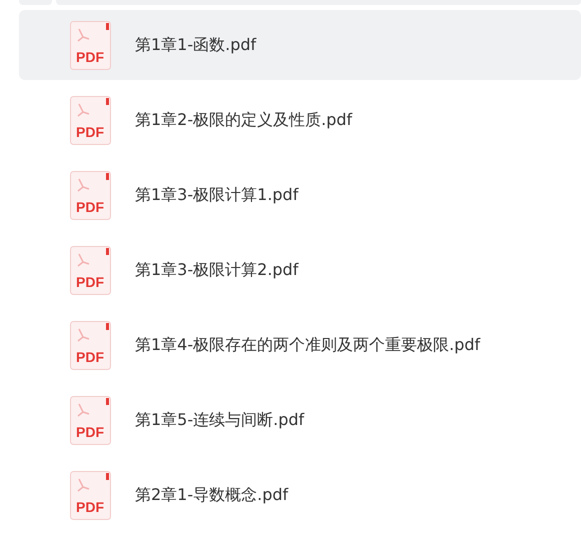 The width and height of the screenshot is (581, 540). I want to click on file-name: 第2章1-导数概念.pdf, so click(211, 495).